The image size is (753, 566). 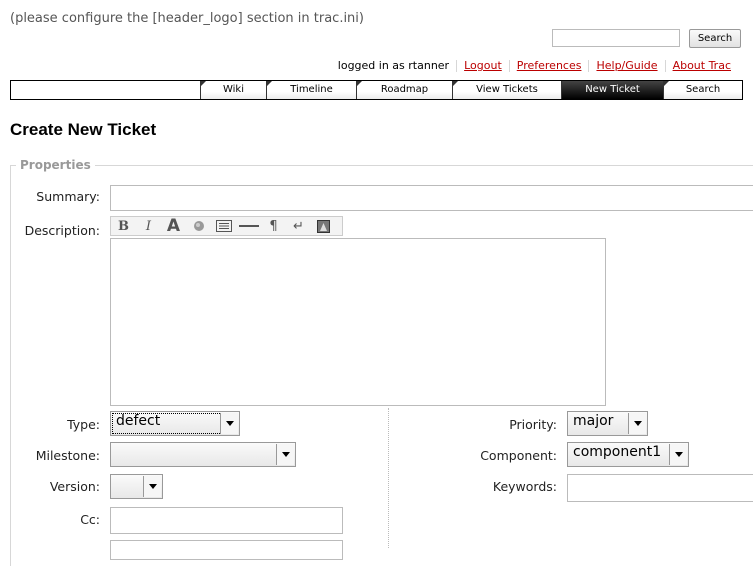 I want to click on column-divider, so click(x=388, y=478).